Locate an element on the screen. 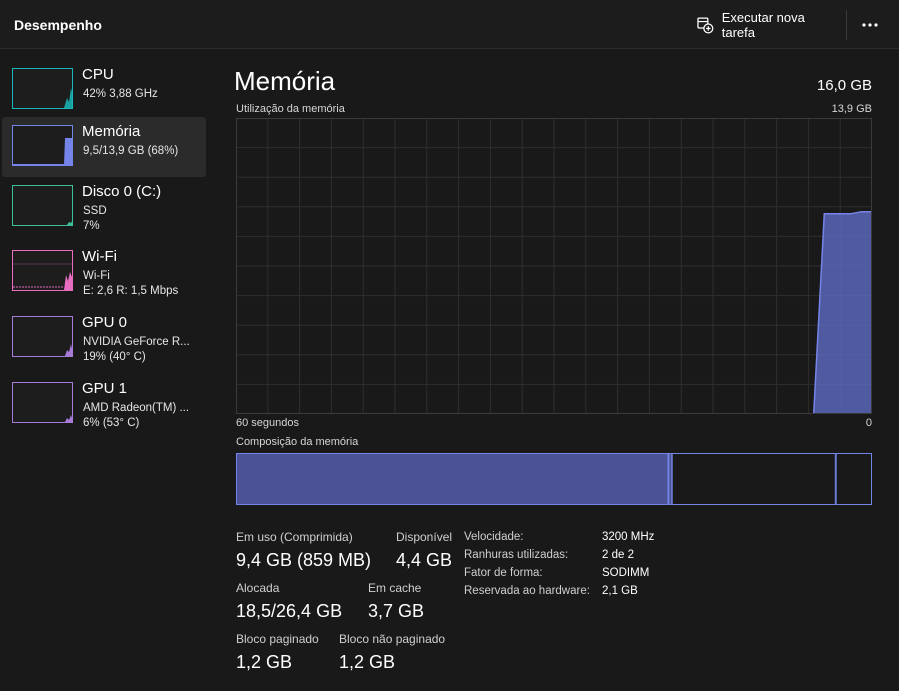  gpu0-mini-graph is located at coordinates (42, 336).